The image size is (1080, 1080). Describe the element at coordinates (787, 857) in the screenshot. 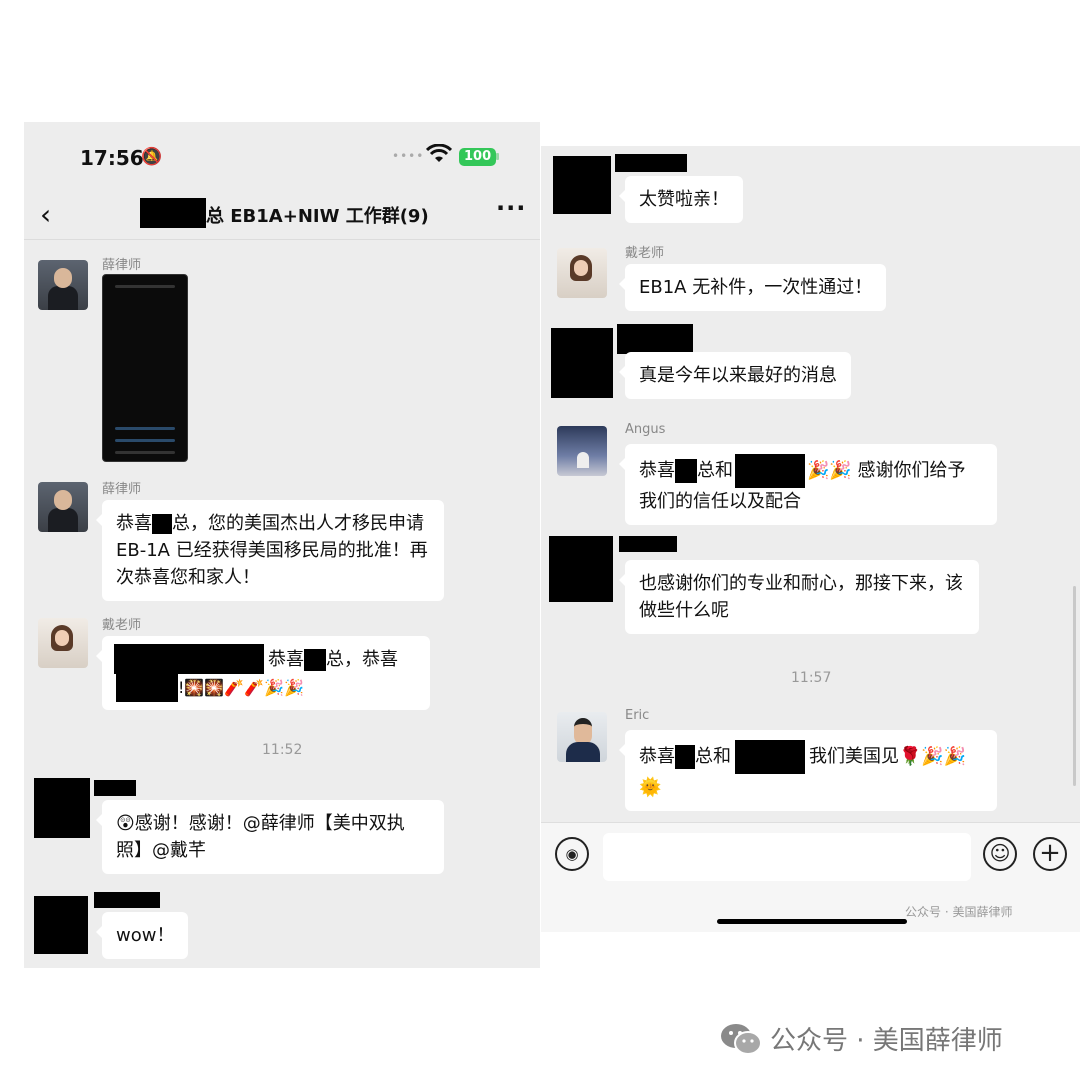

I see `message-input` at that location.